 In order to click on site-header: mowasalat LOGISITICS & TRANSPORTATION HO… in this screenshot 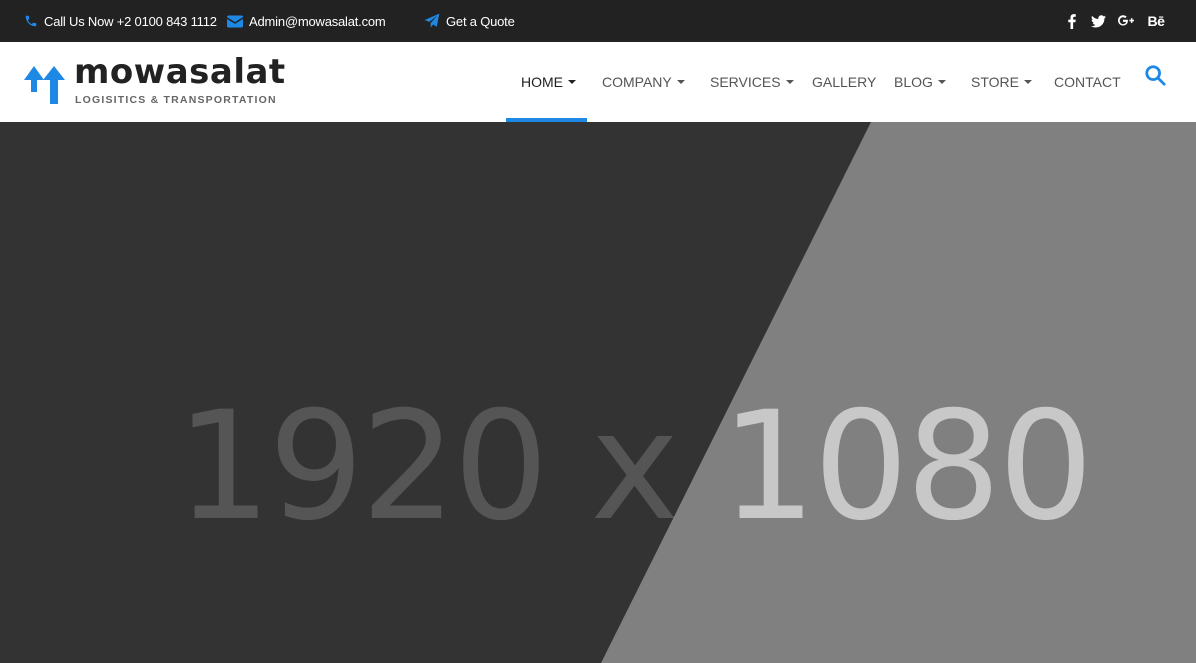, I will do `click(598, 82)`.